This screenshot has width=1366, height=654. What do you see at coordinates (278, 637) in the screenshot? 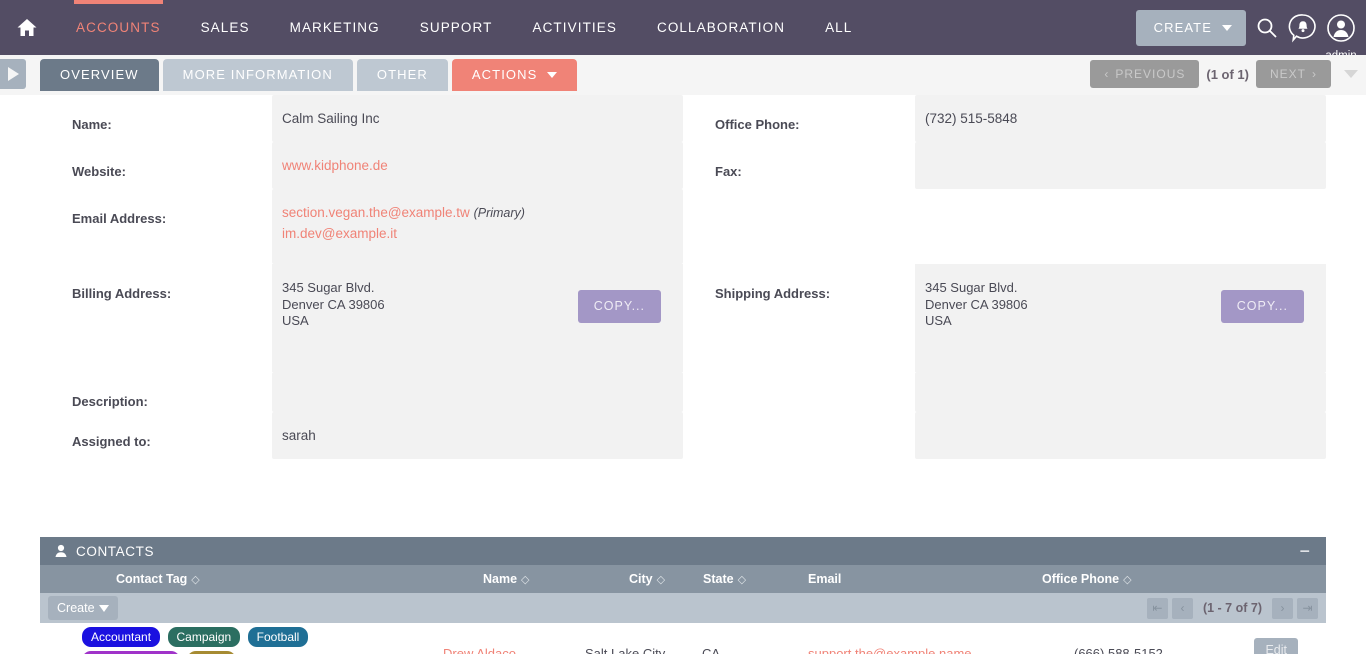
I see `contact-tag: Football` at bounding box center [278, 637].